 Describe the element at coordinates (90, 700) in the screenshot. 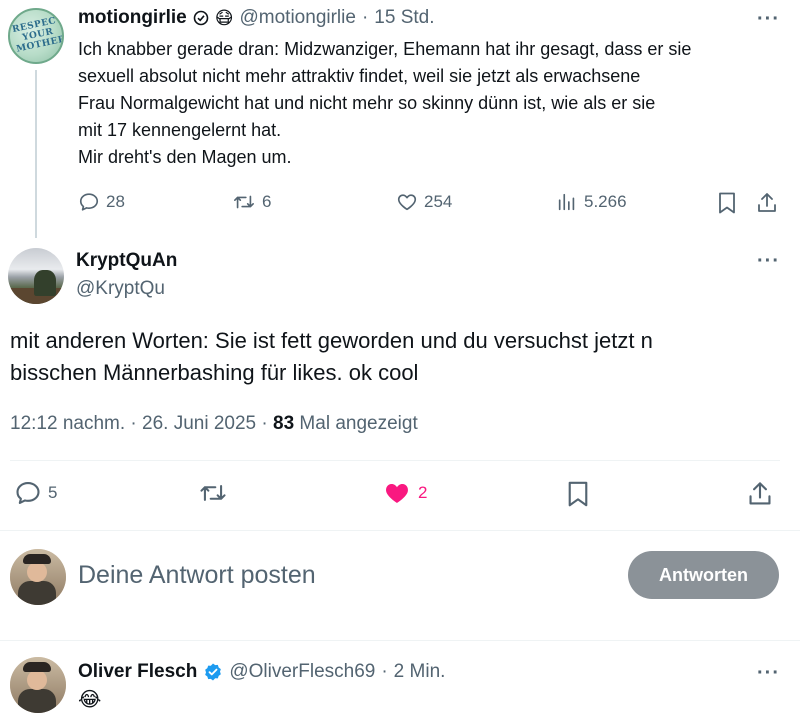

I see `tweet-text: 😂` at that location.